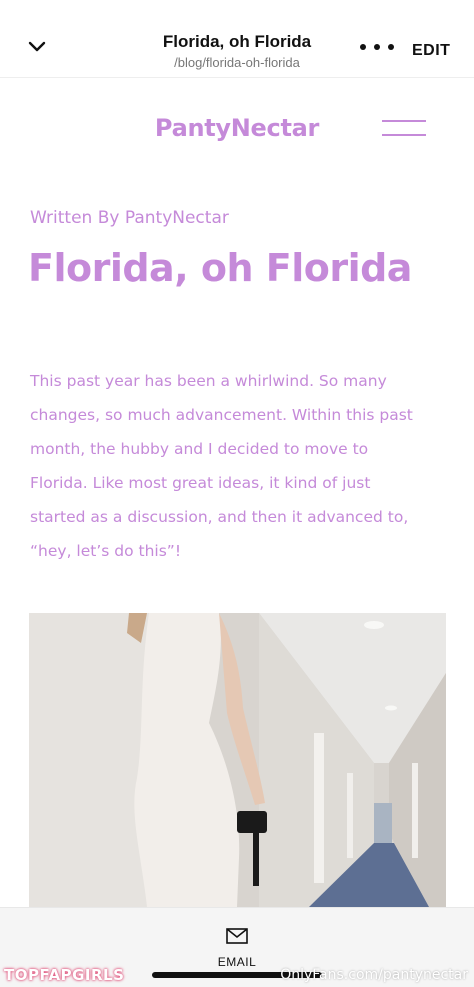  What do you see at coordinates (431, 51) in the screenshot?
I see `edit-button: EDIT` at bounding box center [431, 51].